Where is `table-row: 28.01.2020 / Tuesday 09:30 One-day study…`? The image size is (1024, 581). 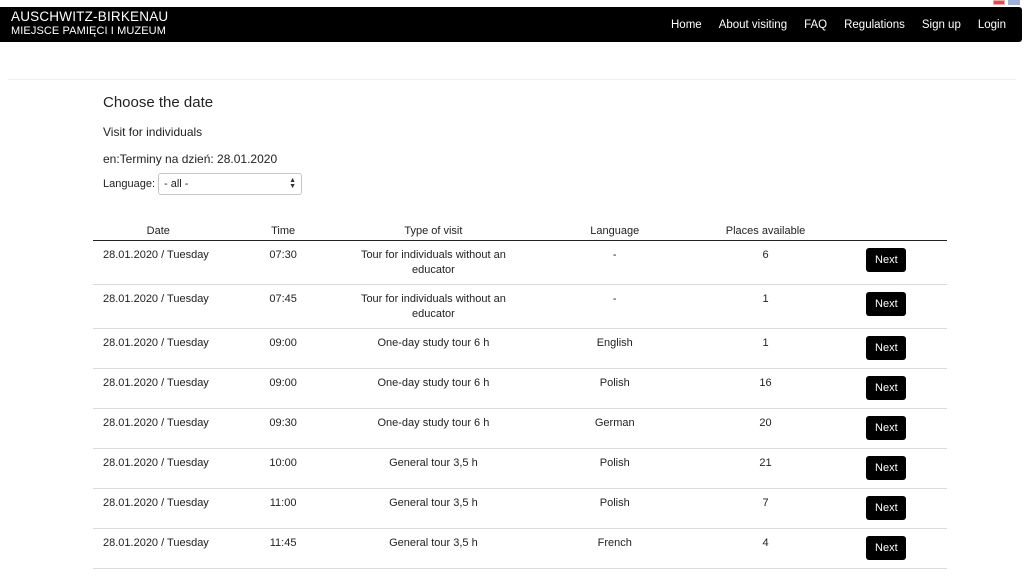 table-row: 28.01.2020 / Tuesday 09:30 One-day study… is located at coordinates (520, 428).